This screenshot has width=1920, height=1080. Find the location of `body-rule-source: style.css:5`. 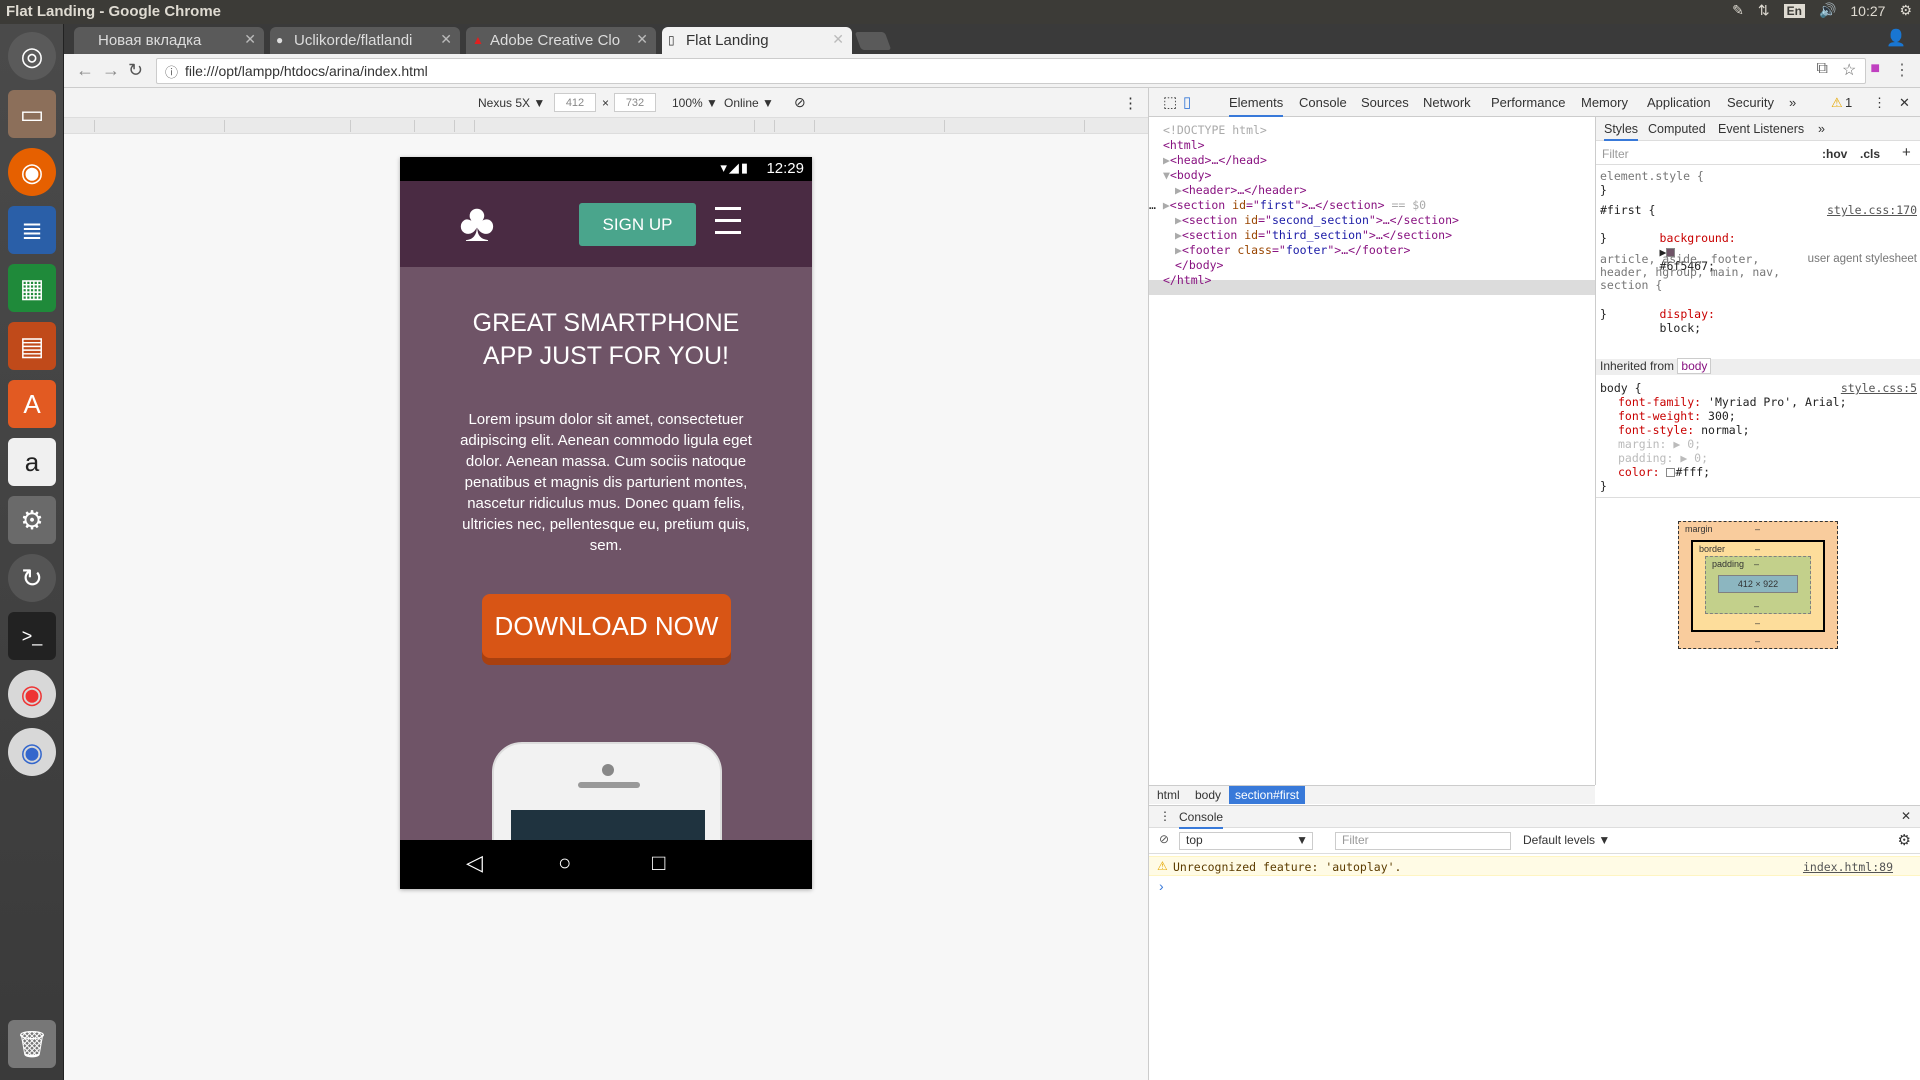

body-rule-source: style.css:5 is located at coordinates (1879, 388).